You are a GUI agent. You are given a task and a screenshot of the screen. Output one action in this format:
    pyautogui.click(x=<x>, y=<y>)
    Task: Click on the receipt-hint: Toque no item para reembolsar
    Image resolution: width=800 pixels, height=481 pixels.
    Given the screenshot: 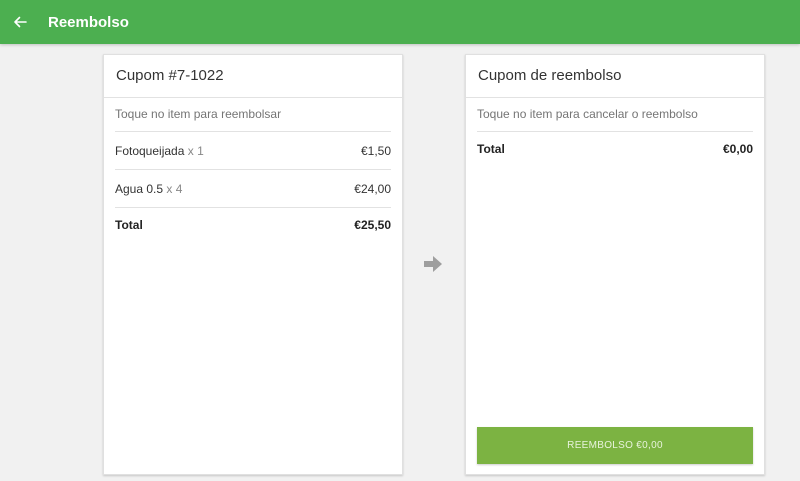 What is the action you would take?
    pyautogui.click(x=253, y=115)
    